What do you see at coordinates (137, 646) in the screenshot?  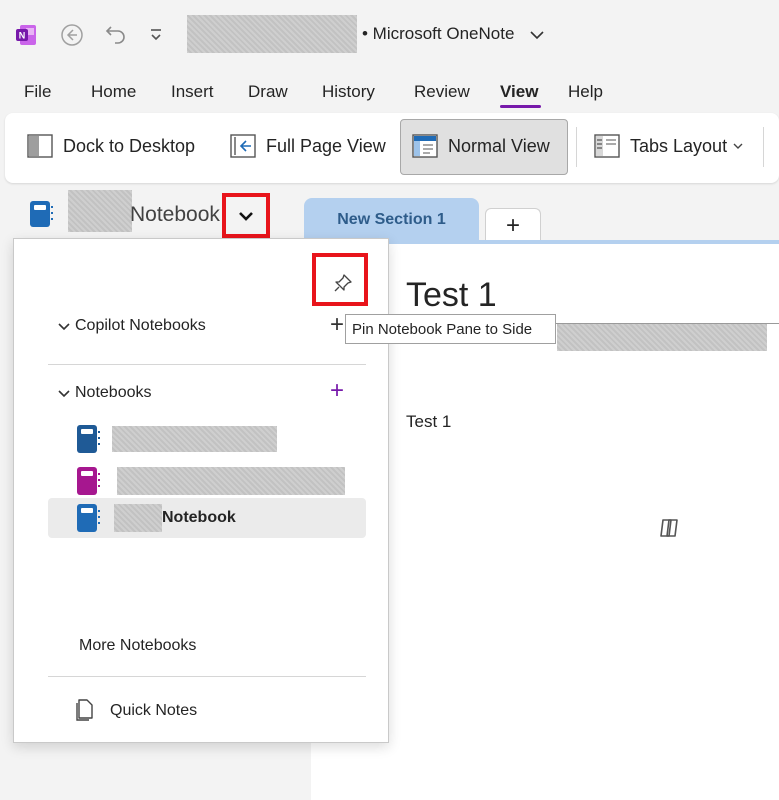 I see `more-notebooks-link: More Notebooks` at bounding box center [137, 646].